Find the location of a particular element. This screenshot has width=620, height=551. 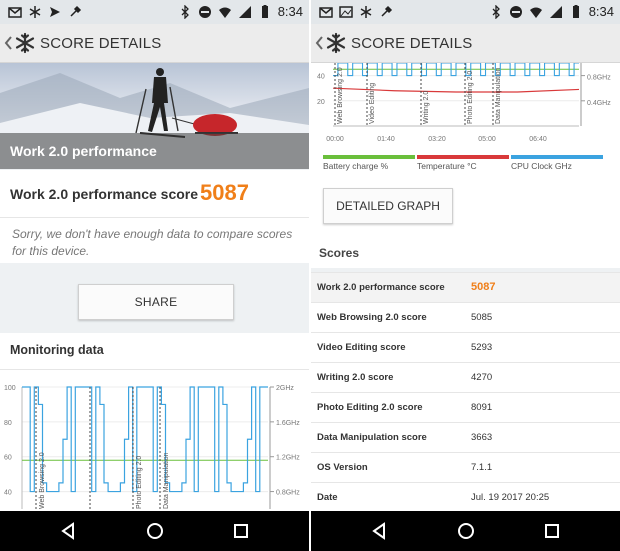

x-tick-label: 05:00 is located at coordinates (487, 139).